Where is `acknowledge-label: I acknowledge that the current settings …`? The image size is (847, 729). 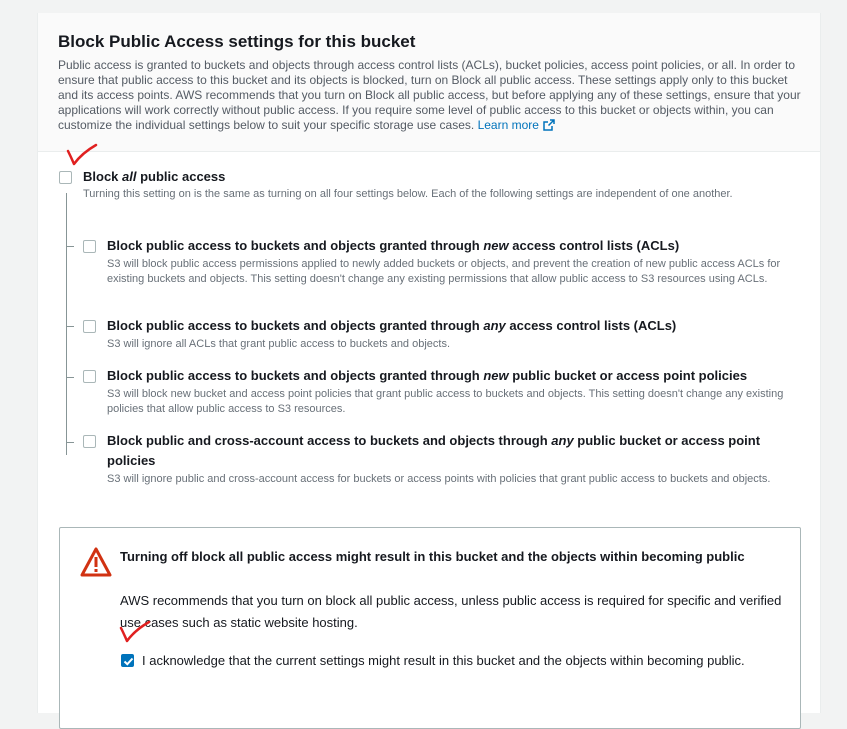 acknowledge-label: I acknowledge that the current settings … is located at coordinates (443, 660).